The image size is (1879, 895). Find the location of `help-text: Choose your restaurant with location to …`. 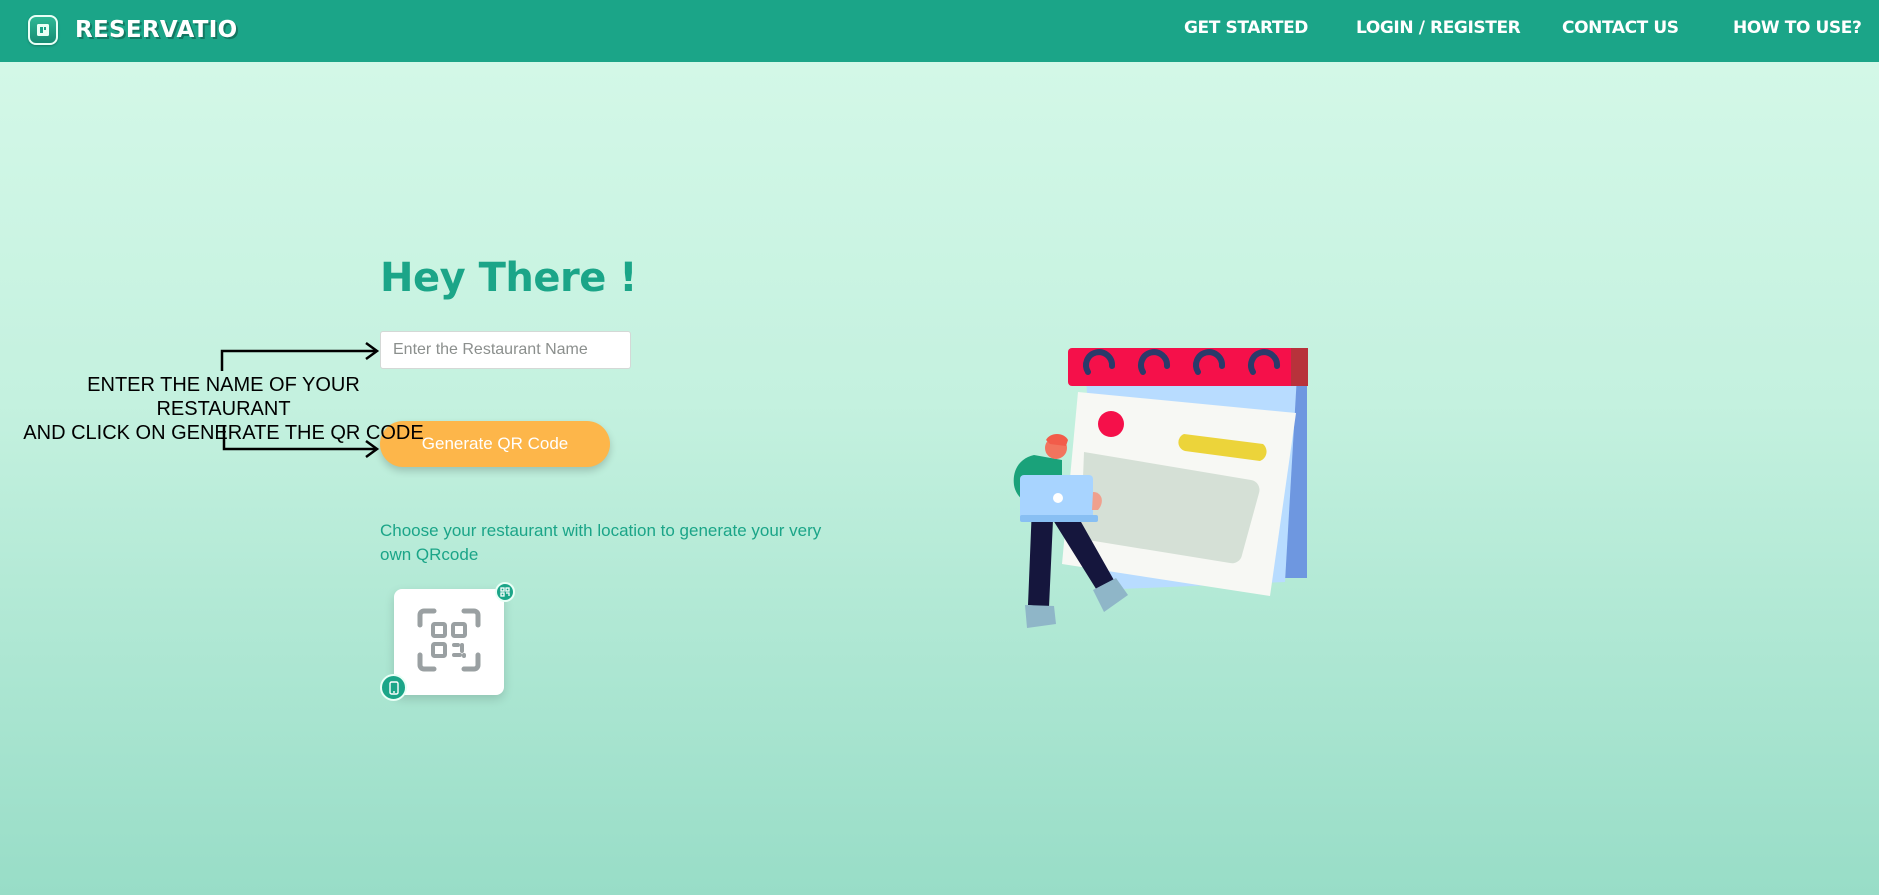

help-text: Choose your restaurant with location to … is located at coordinates (601, 542).